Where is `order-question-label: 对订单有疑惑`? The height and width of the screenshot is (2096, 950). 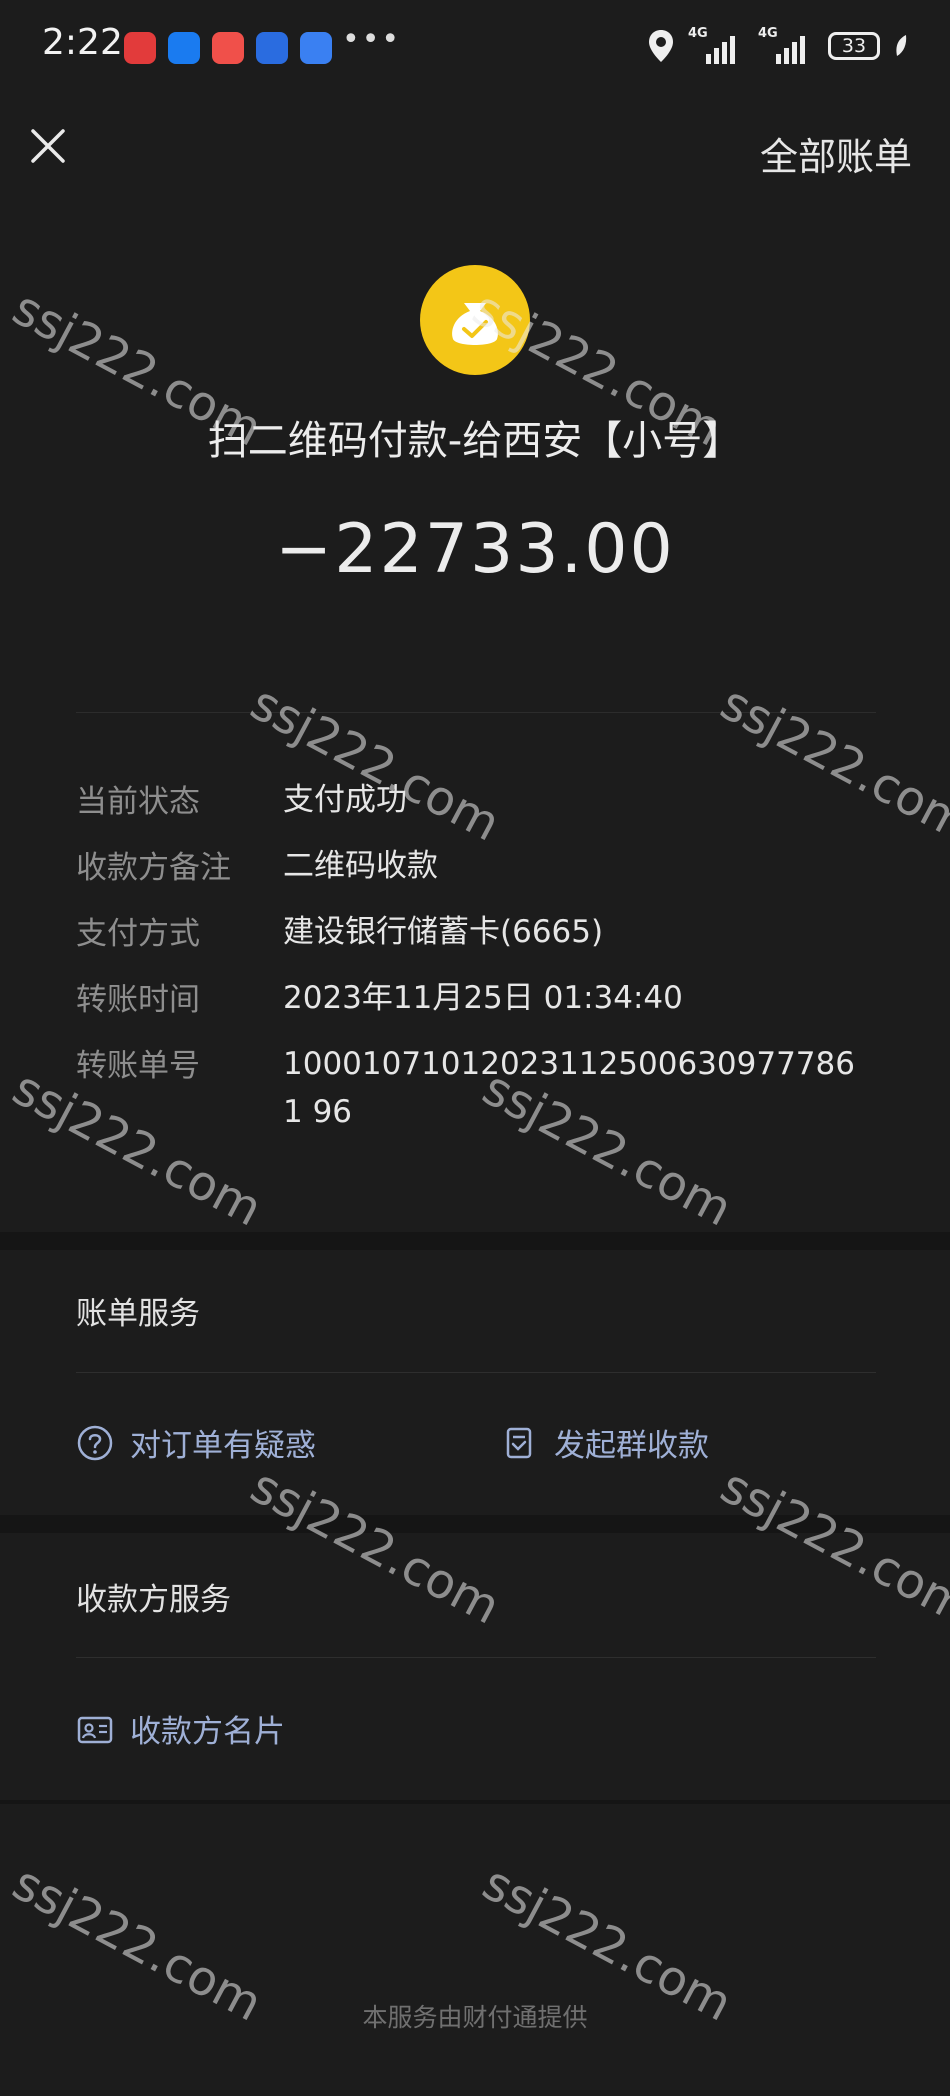
order-question-label: 对订单有疑惑 is located at coordinates (223, 1446).